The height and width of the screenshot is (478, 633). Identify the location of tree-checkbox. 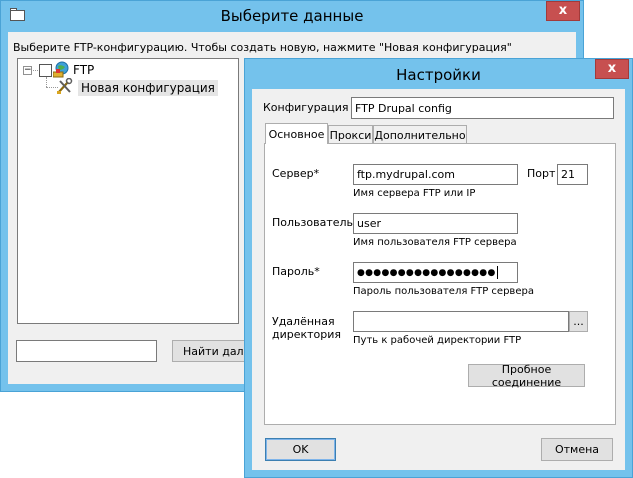
(45, 70).